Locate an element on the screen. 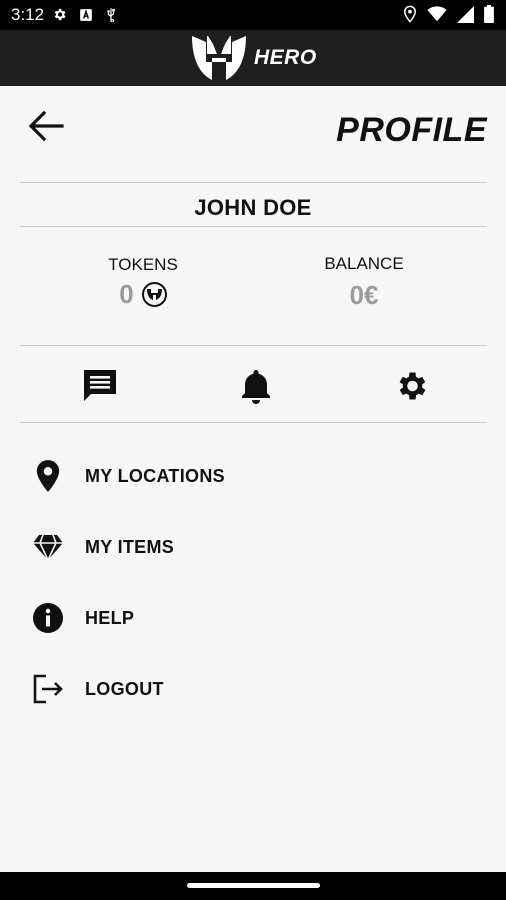 The width and height of the screenshot is (506, 900). status-left-icons is located at coordinates (84, 14).